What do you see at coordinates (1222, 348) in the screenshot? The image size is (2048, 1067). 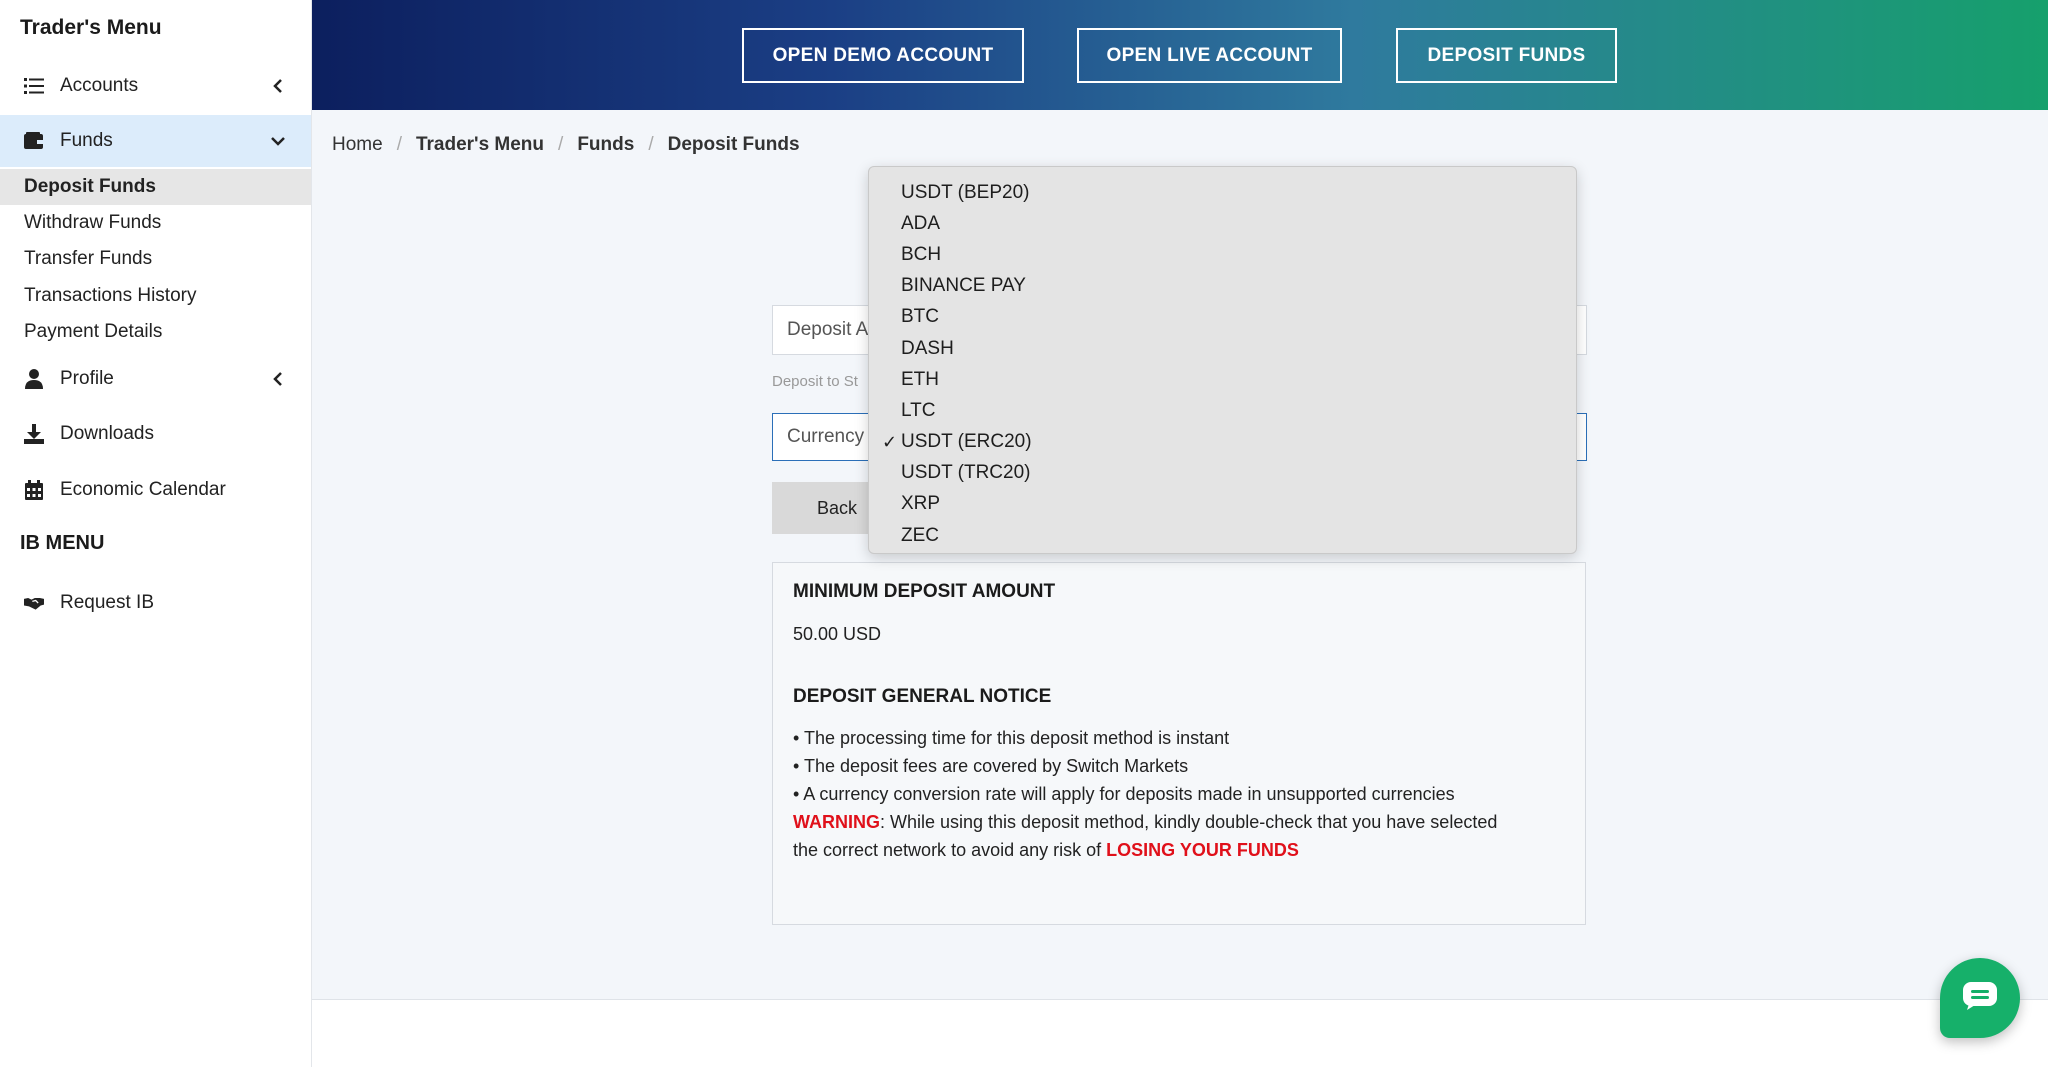 I see `currency-option: DASH` at bounding box center [1222, 348].